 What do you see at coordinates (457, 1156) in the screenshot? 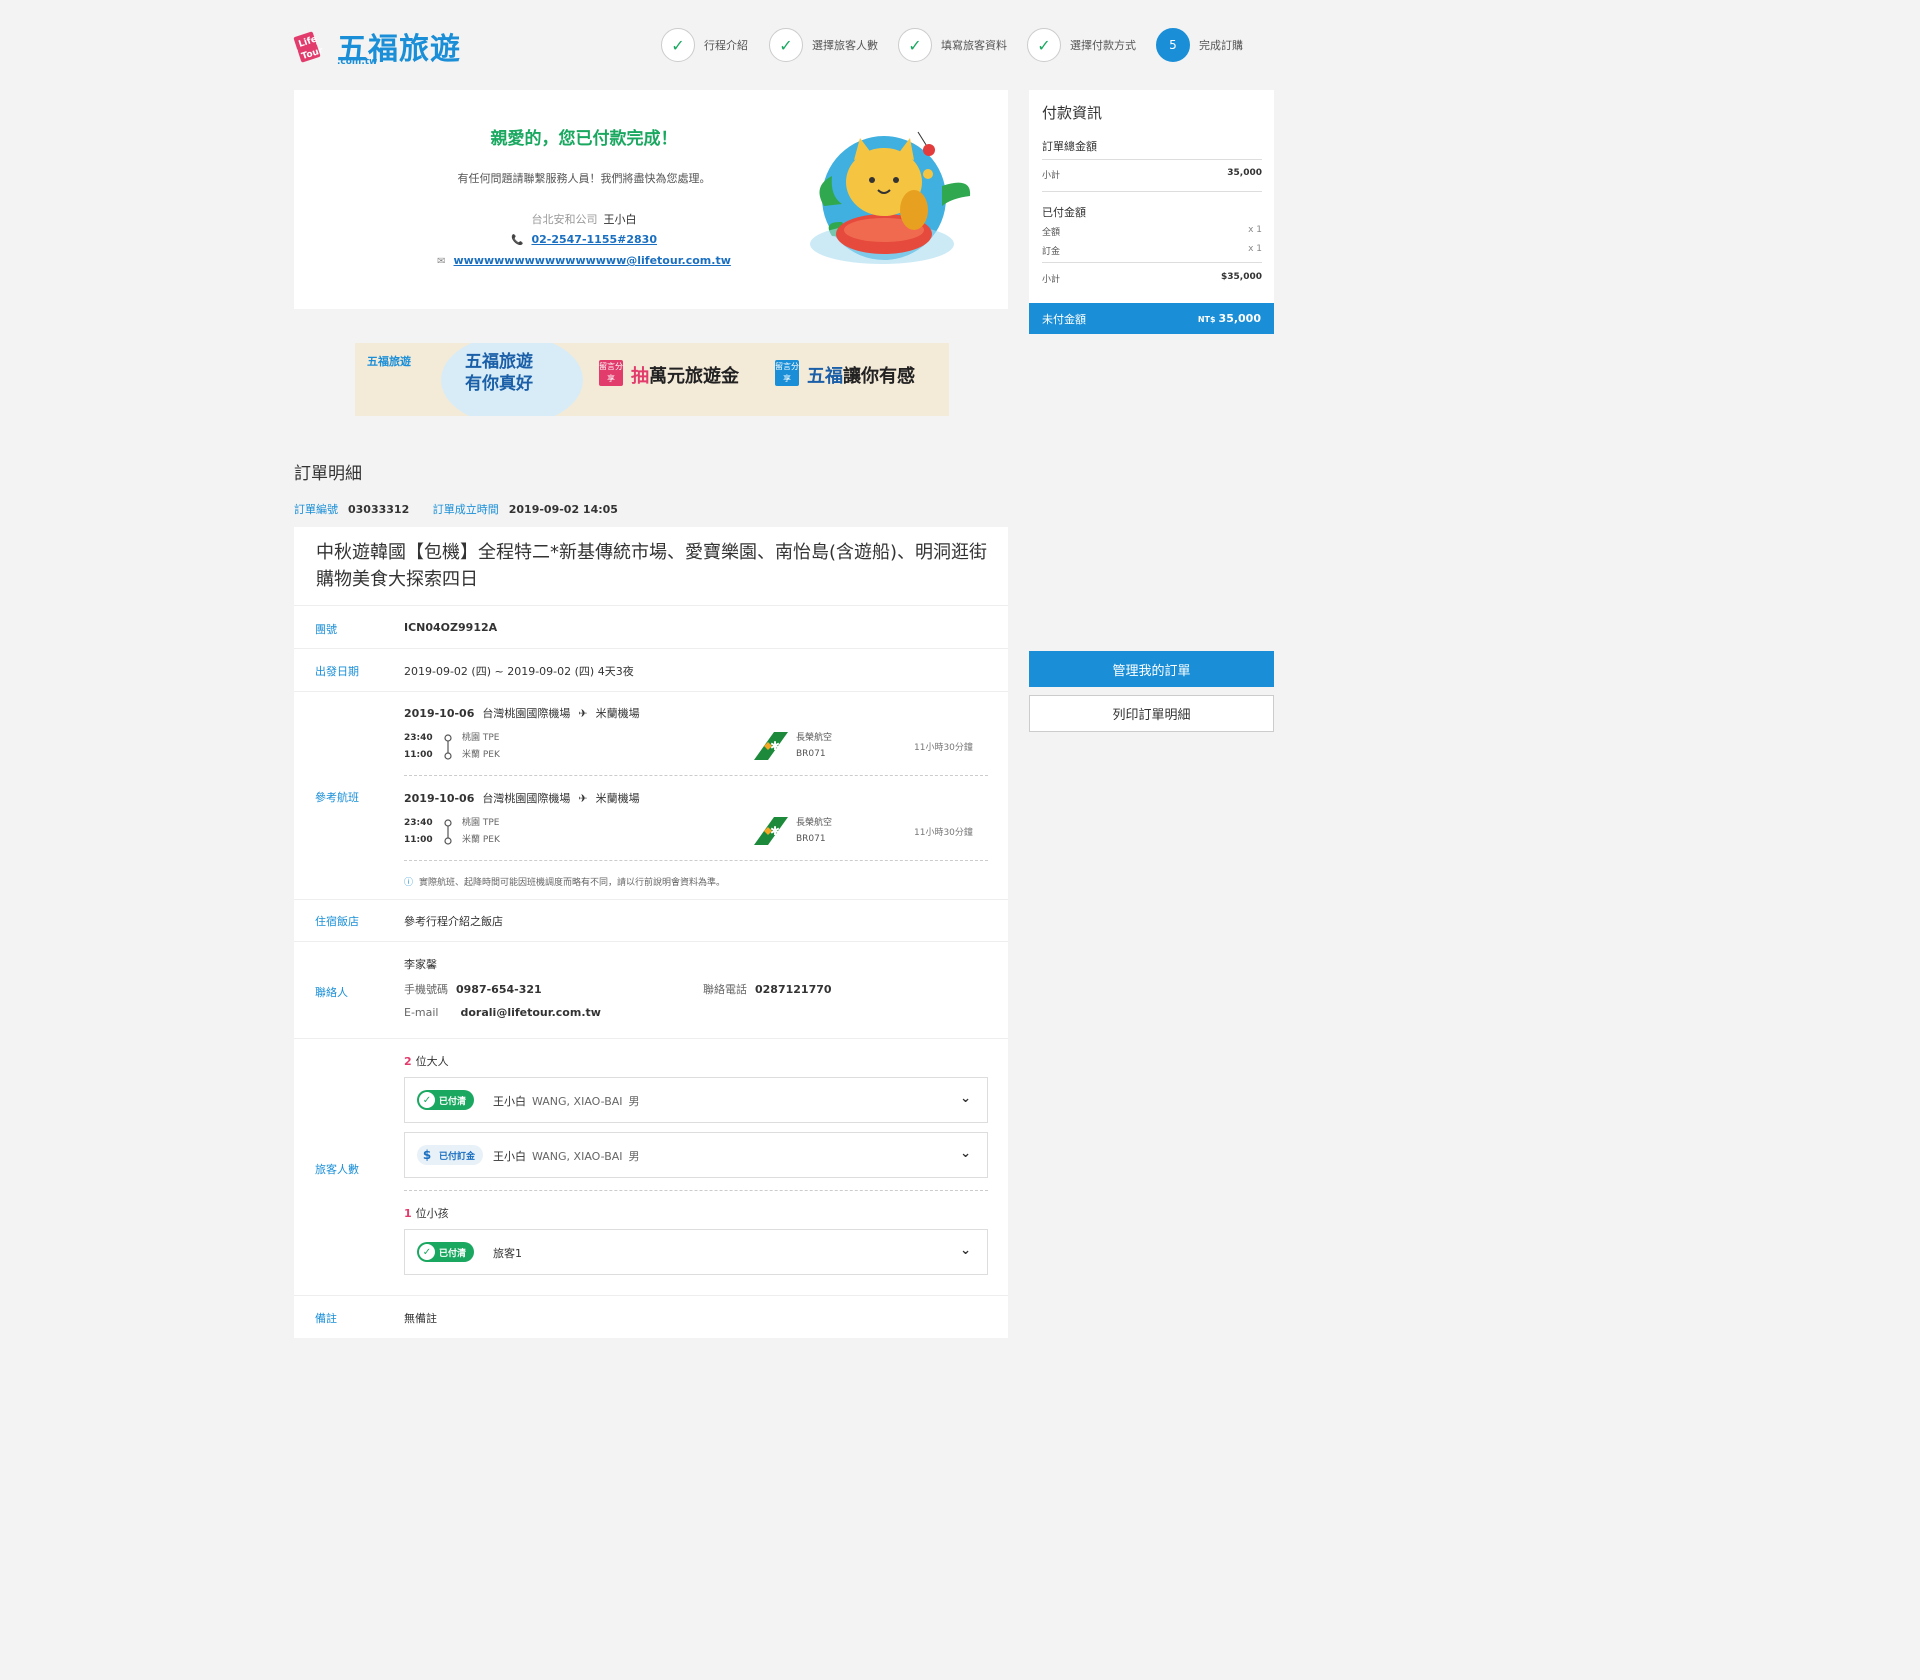
I see `status-badge-text: 已付訂金` at bounding box center [457, 1156].